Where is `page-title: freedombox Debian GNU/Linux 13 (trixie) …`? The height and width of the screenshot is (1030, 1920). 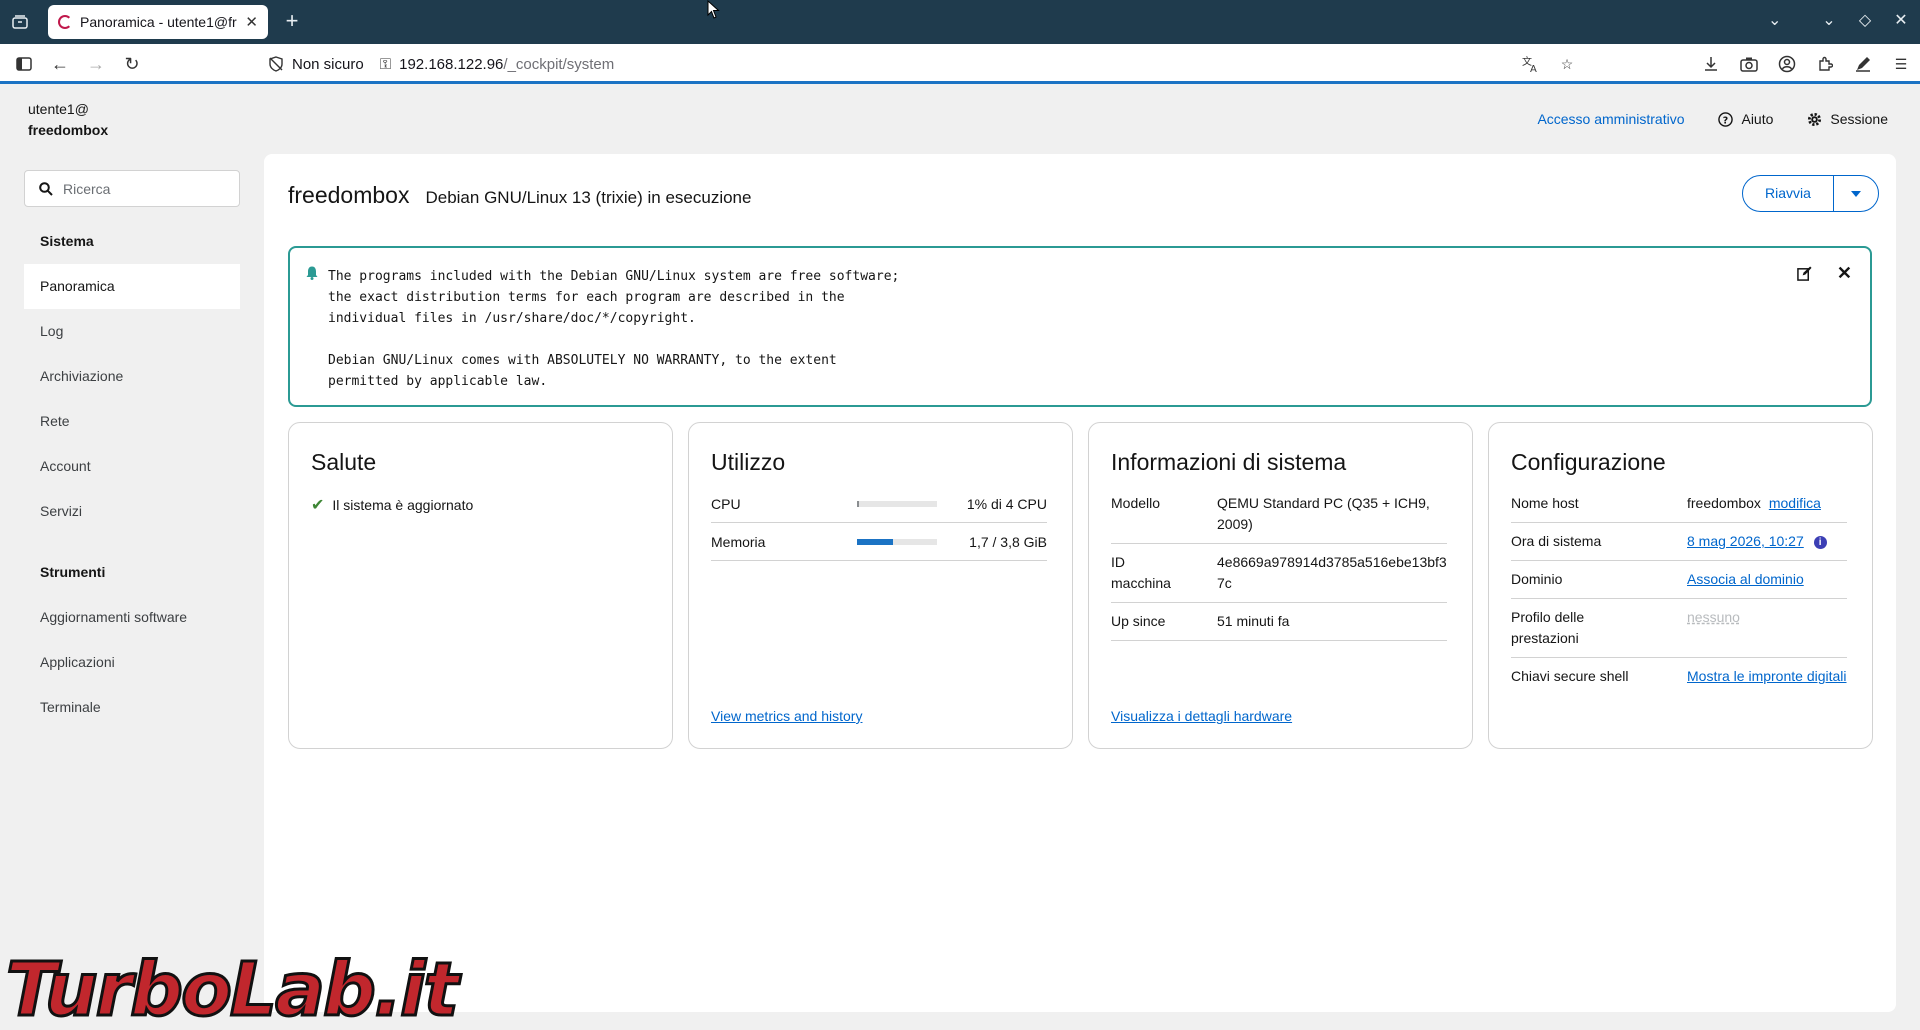 page-title: freedombox Debian GNU/Linux 13 (trixie) … is located at coordinates (519, 195).